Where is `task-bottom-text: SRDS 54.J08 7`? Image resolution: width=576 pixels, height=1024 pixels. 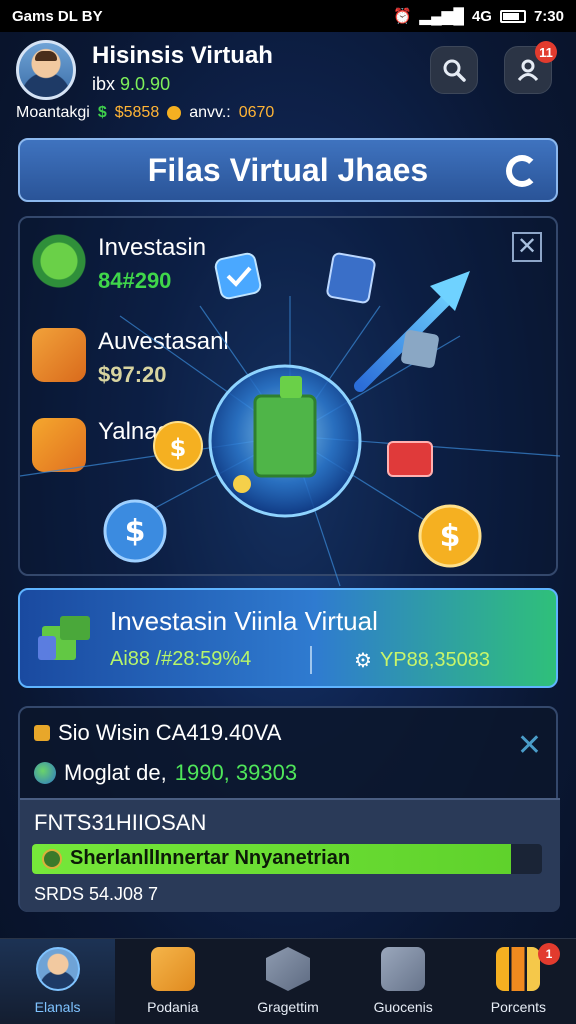 task-bottom-text: SRDS 54.J08 7 is located at coordinates (96, 894).